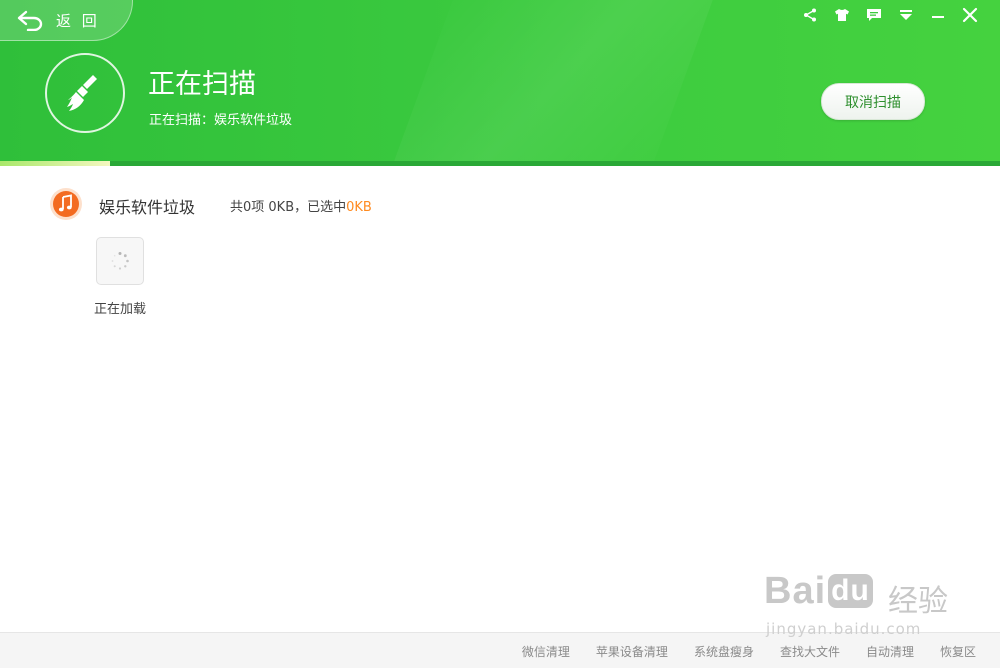 The width and height of the screenshot is (1000, 668). I want to click on watermark-logo-b: du, so click(850, 591).